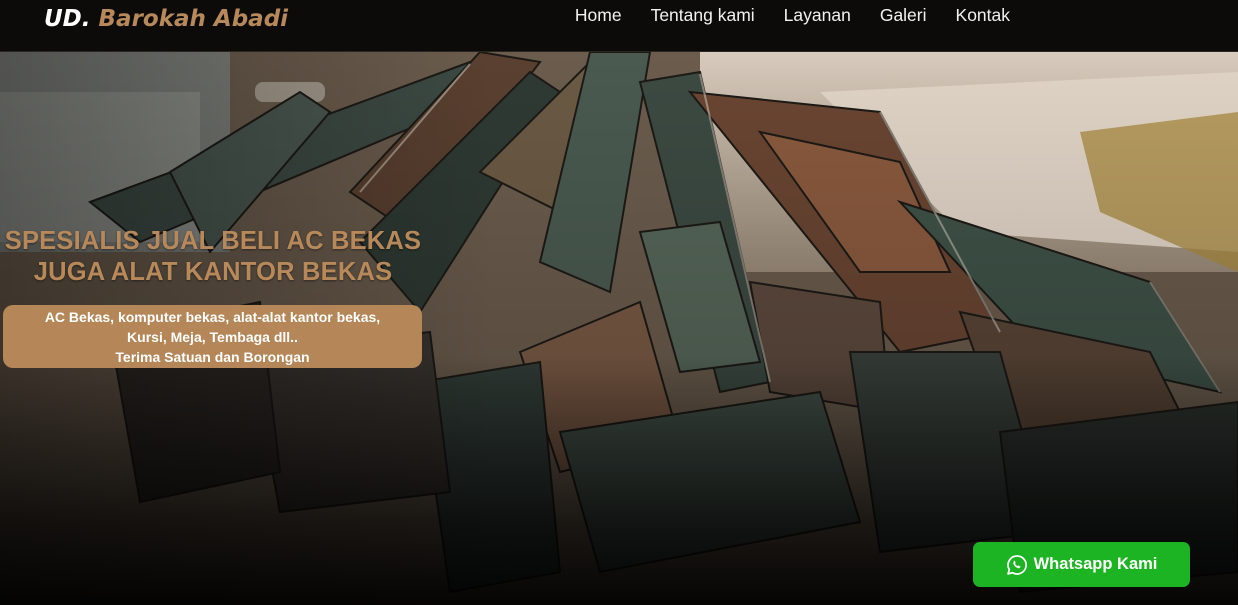 This screenshot has width=1238, height=605. I want to click on whatsapp-icon, so click(1016, 564).